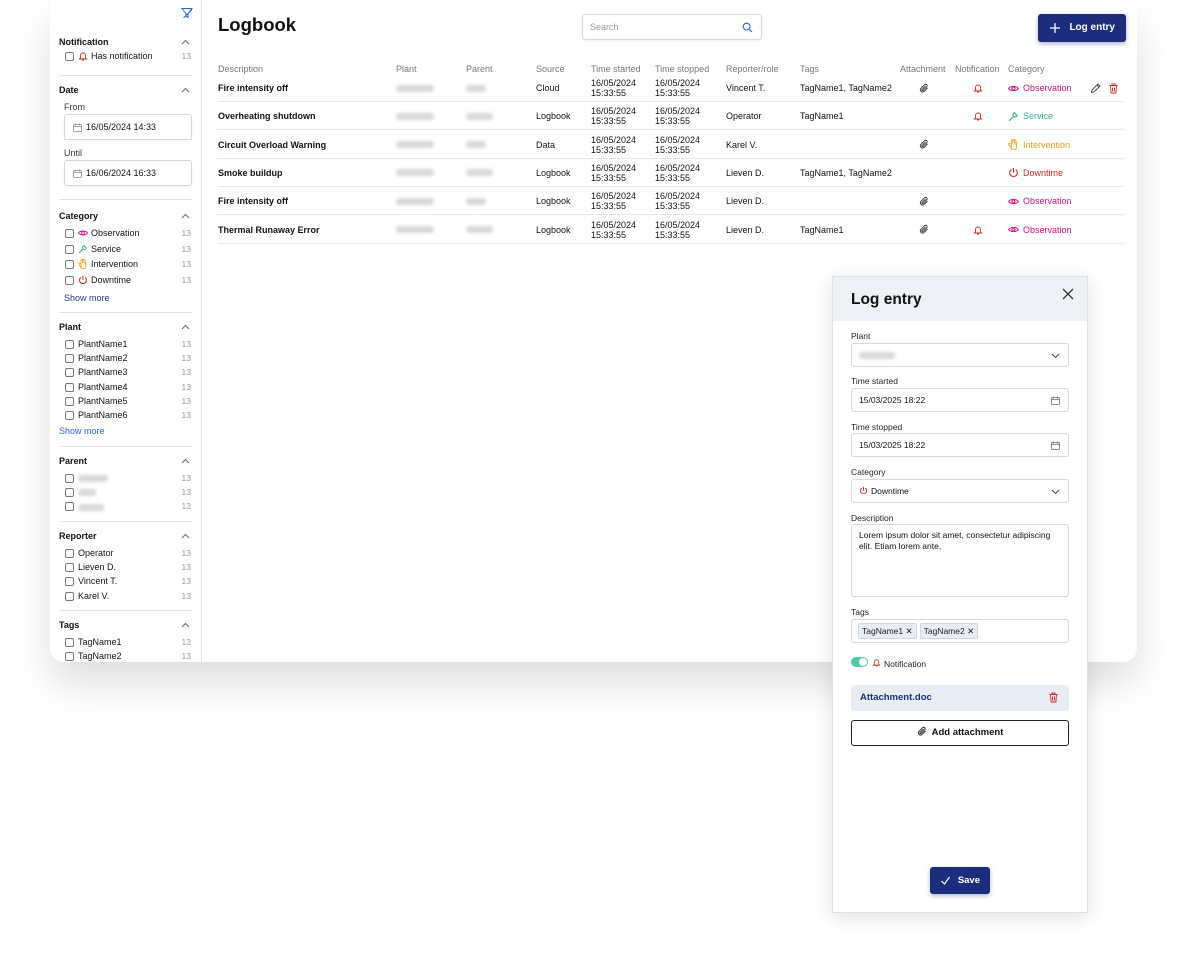 The height and width of the screenshot is (964, 1187). I want to click on filter-option-observation: Observation 13, so click(125, 234).